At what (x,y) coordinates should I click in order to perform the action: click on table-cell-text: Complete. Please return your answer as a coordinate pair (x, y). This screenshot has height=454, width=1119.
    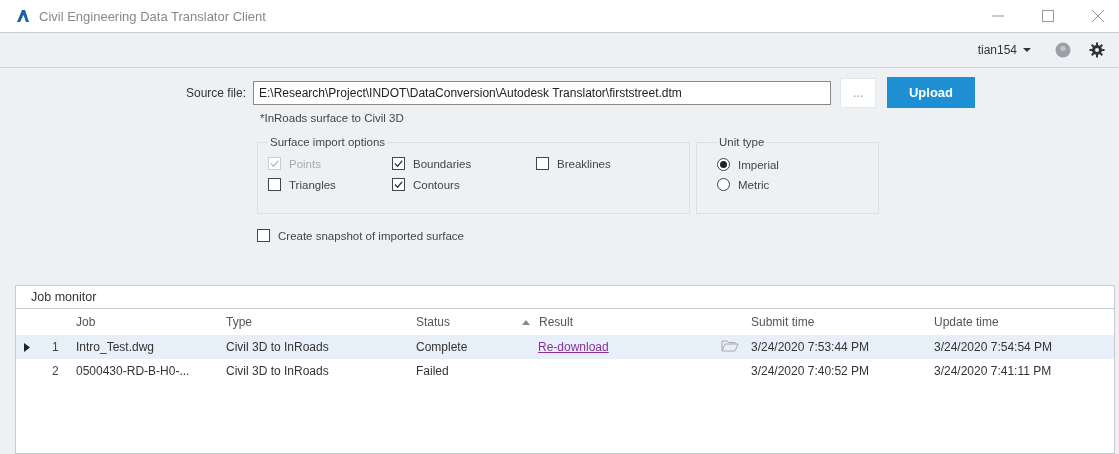
    Looking at the image, I should click on (442, 347).